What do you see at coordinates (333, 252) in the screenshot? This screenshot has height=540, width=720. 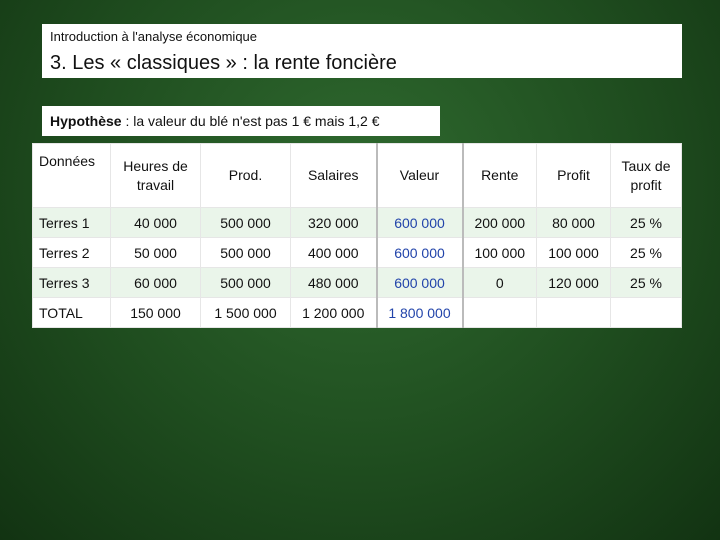 I see `cell: 400 000` at bounding box center [333, 252].